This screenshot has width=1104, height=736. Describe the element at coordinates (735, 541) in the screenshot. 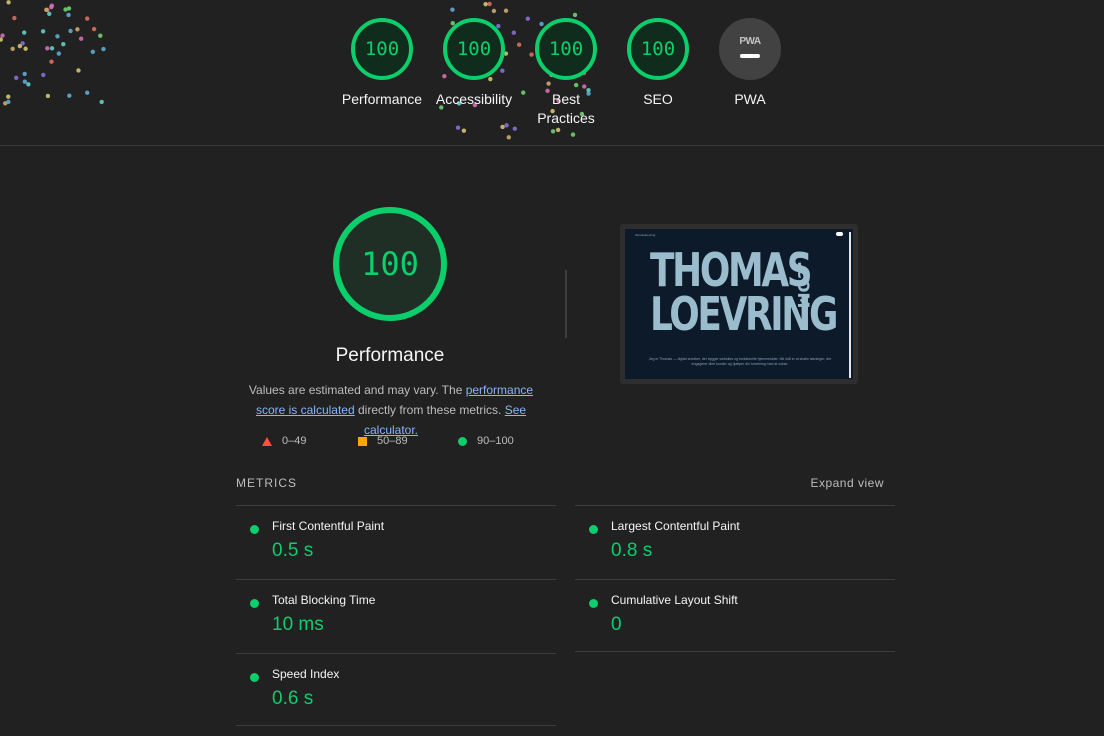

I see `metric-largest-contentful-paint: Largest Contentful Paint 0.8 s` at that location.